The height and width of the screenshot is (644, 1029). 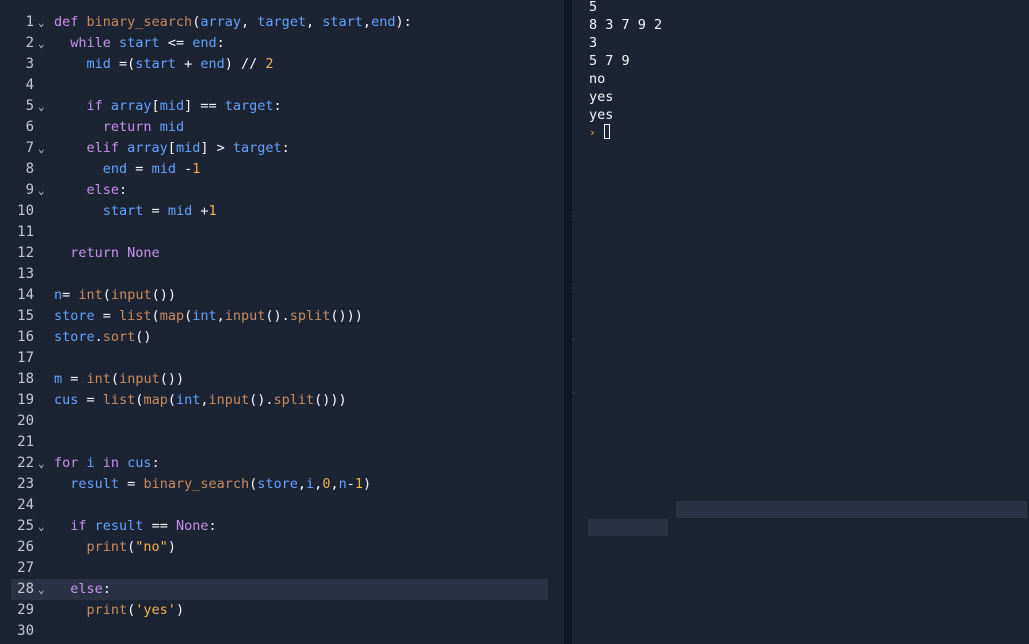 What do you see at coordinates (282, 484) in the screenshot?
I see `code-line: 23 result = binary_search(store,i,0,n-1)` at bounding box center [282, 484].